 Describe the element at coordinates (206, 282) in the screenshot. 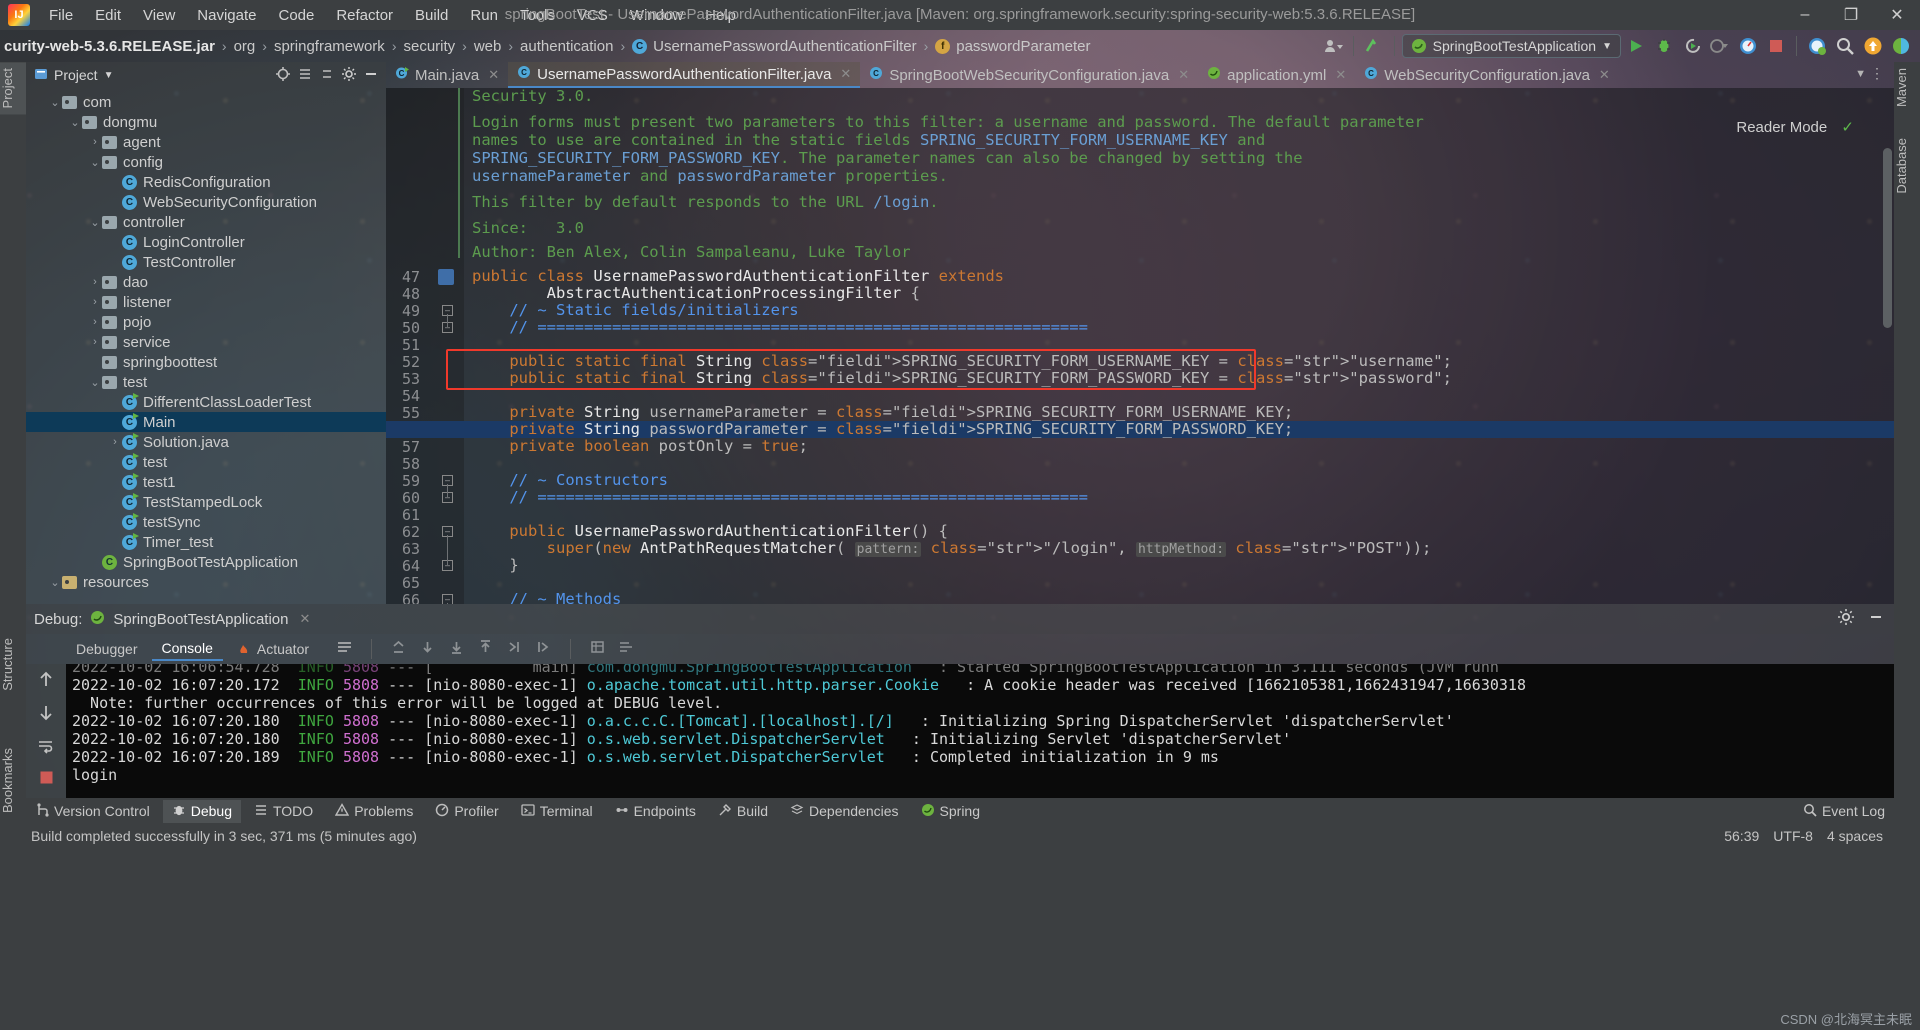

I see `tree-node-dao: › dao` at that location.